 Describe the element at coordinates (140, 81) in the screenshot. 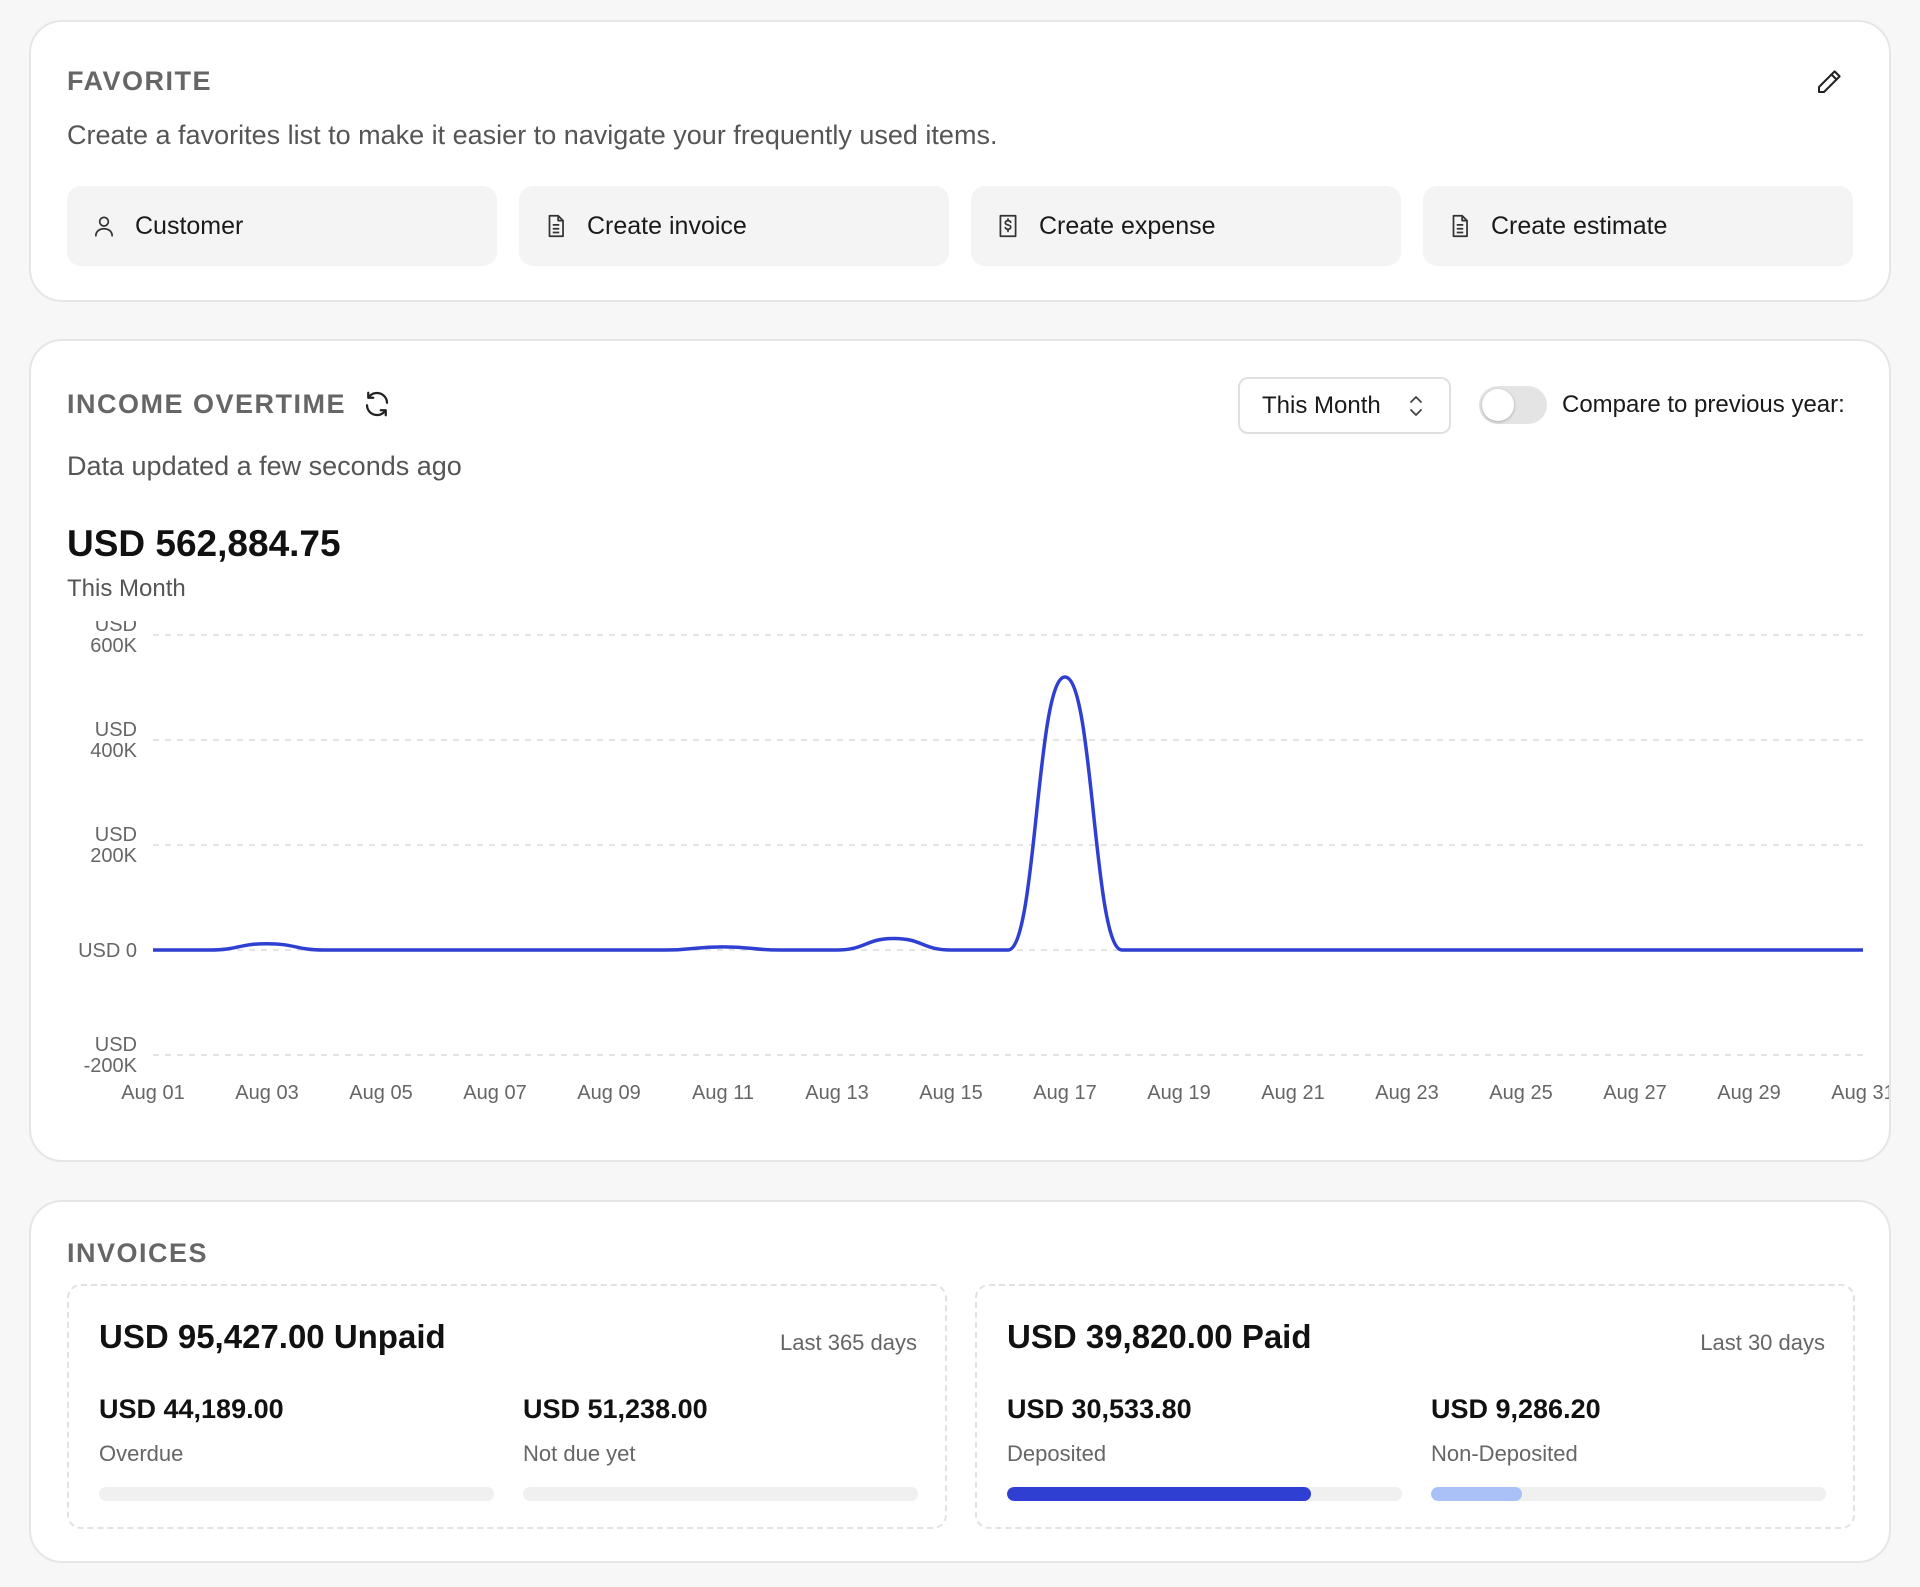

I see `favorite-title: FAVORITE` at that location.